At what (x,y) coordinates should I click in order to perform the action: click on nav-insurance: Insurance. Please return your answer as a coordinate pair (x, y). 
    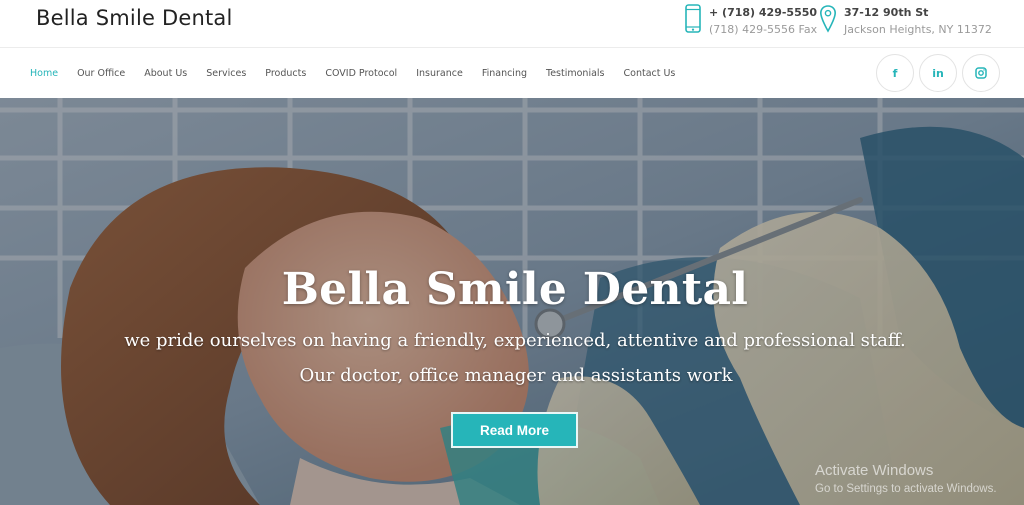
    Looking at the image, I should click on (439, 73).